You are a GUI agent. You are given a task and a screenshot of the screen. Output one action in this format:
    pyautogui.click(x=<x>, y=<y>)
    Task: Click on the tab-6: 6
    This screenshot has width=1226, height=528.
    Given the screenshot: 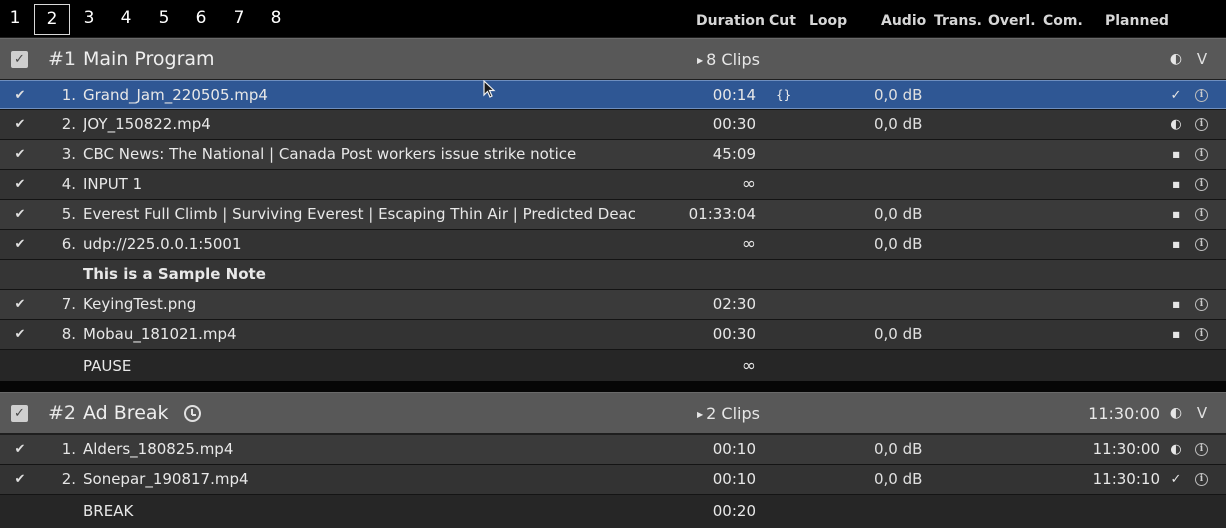 What is the action you would take?
    pyautogui.click(x=201, y=19)
    